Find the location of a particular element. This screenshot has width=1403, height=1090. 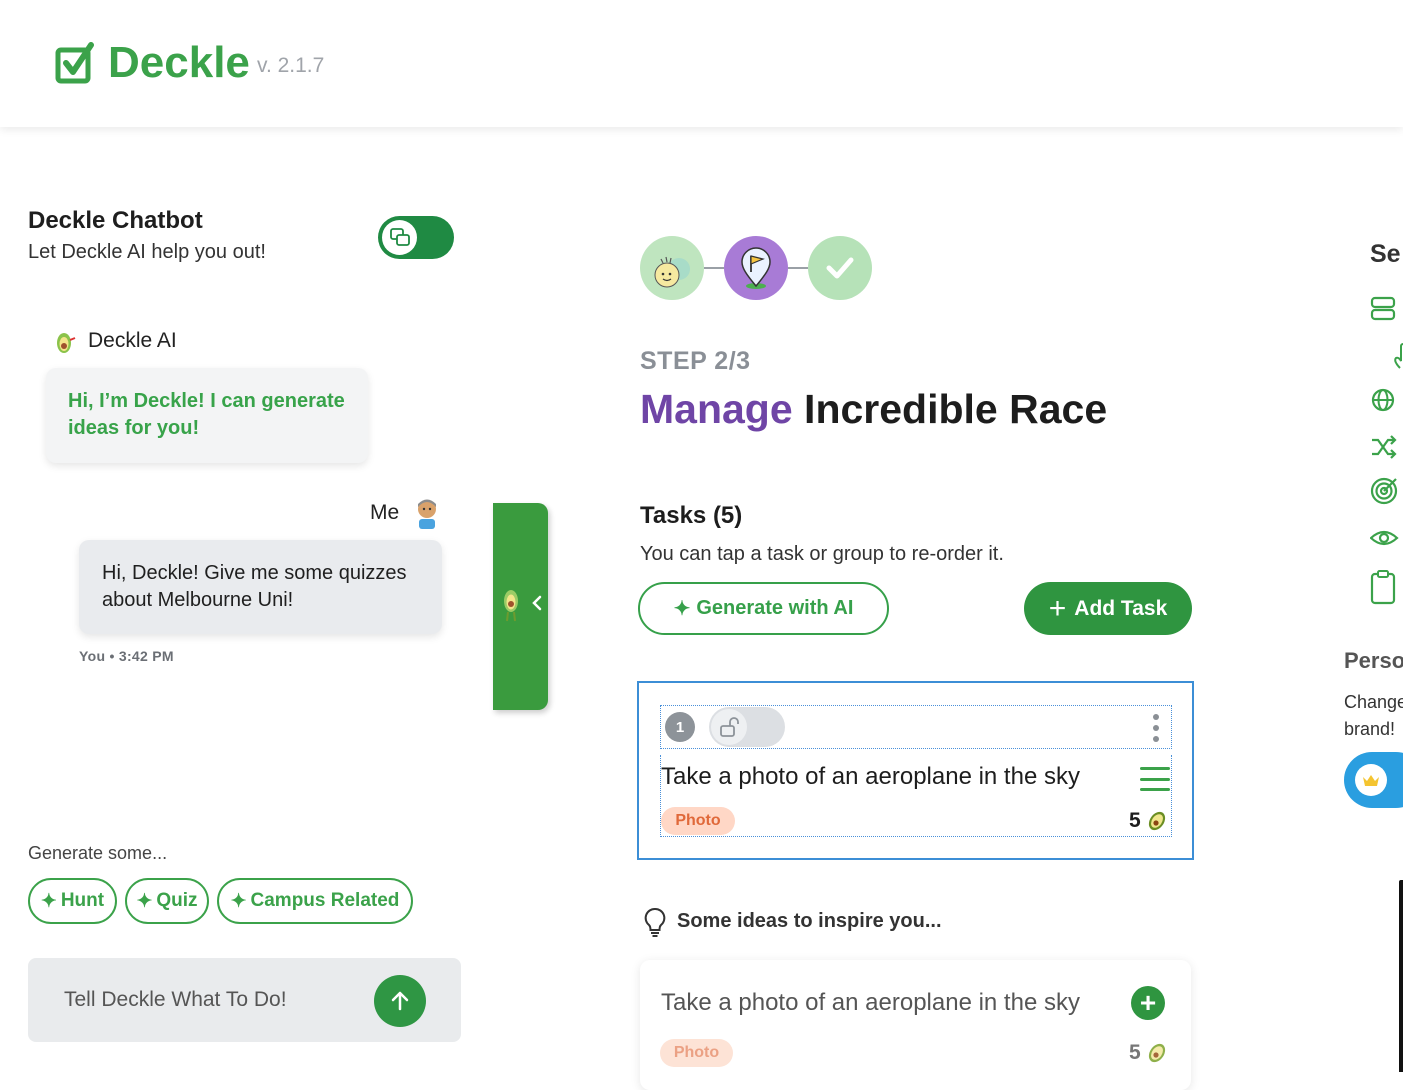

add-task-label: Add Task is located at coordinates (1121, 608).